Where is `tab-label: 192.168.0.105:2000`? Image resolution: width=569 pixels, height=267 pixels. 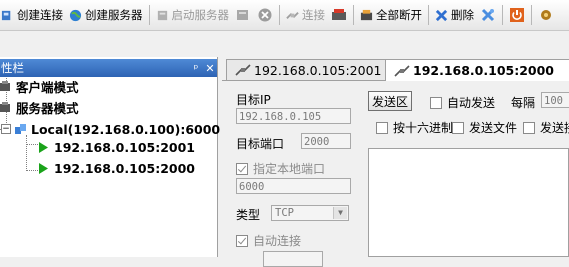
tab-label: 192.168.0.105:2000 is located at coordinates (484, 70).